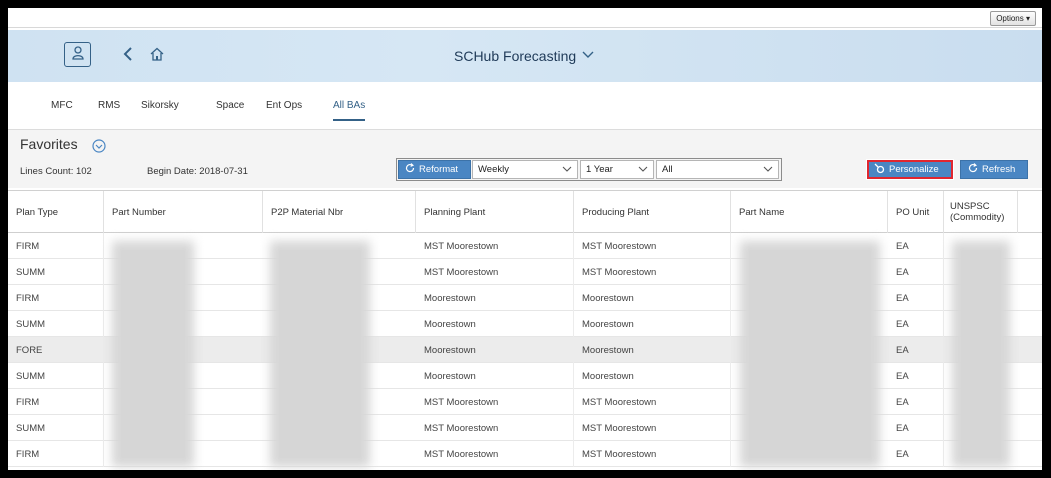  I want to click on period-select: Weekly, so click(525, 169).